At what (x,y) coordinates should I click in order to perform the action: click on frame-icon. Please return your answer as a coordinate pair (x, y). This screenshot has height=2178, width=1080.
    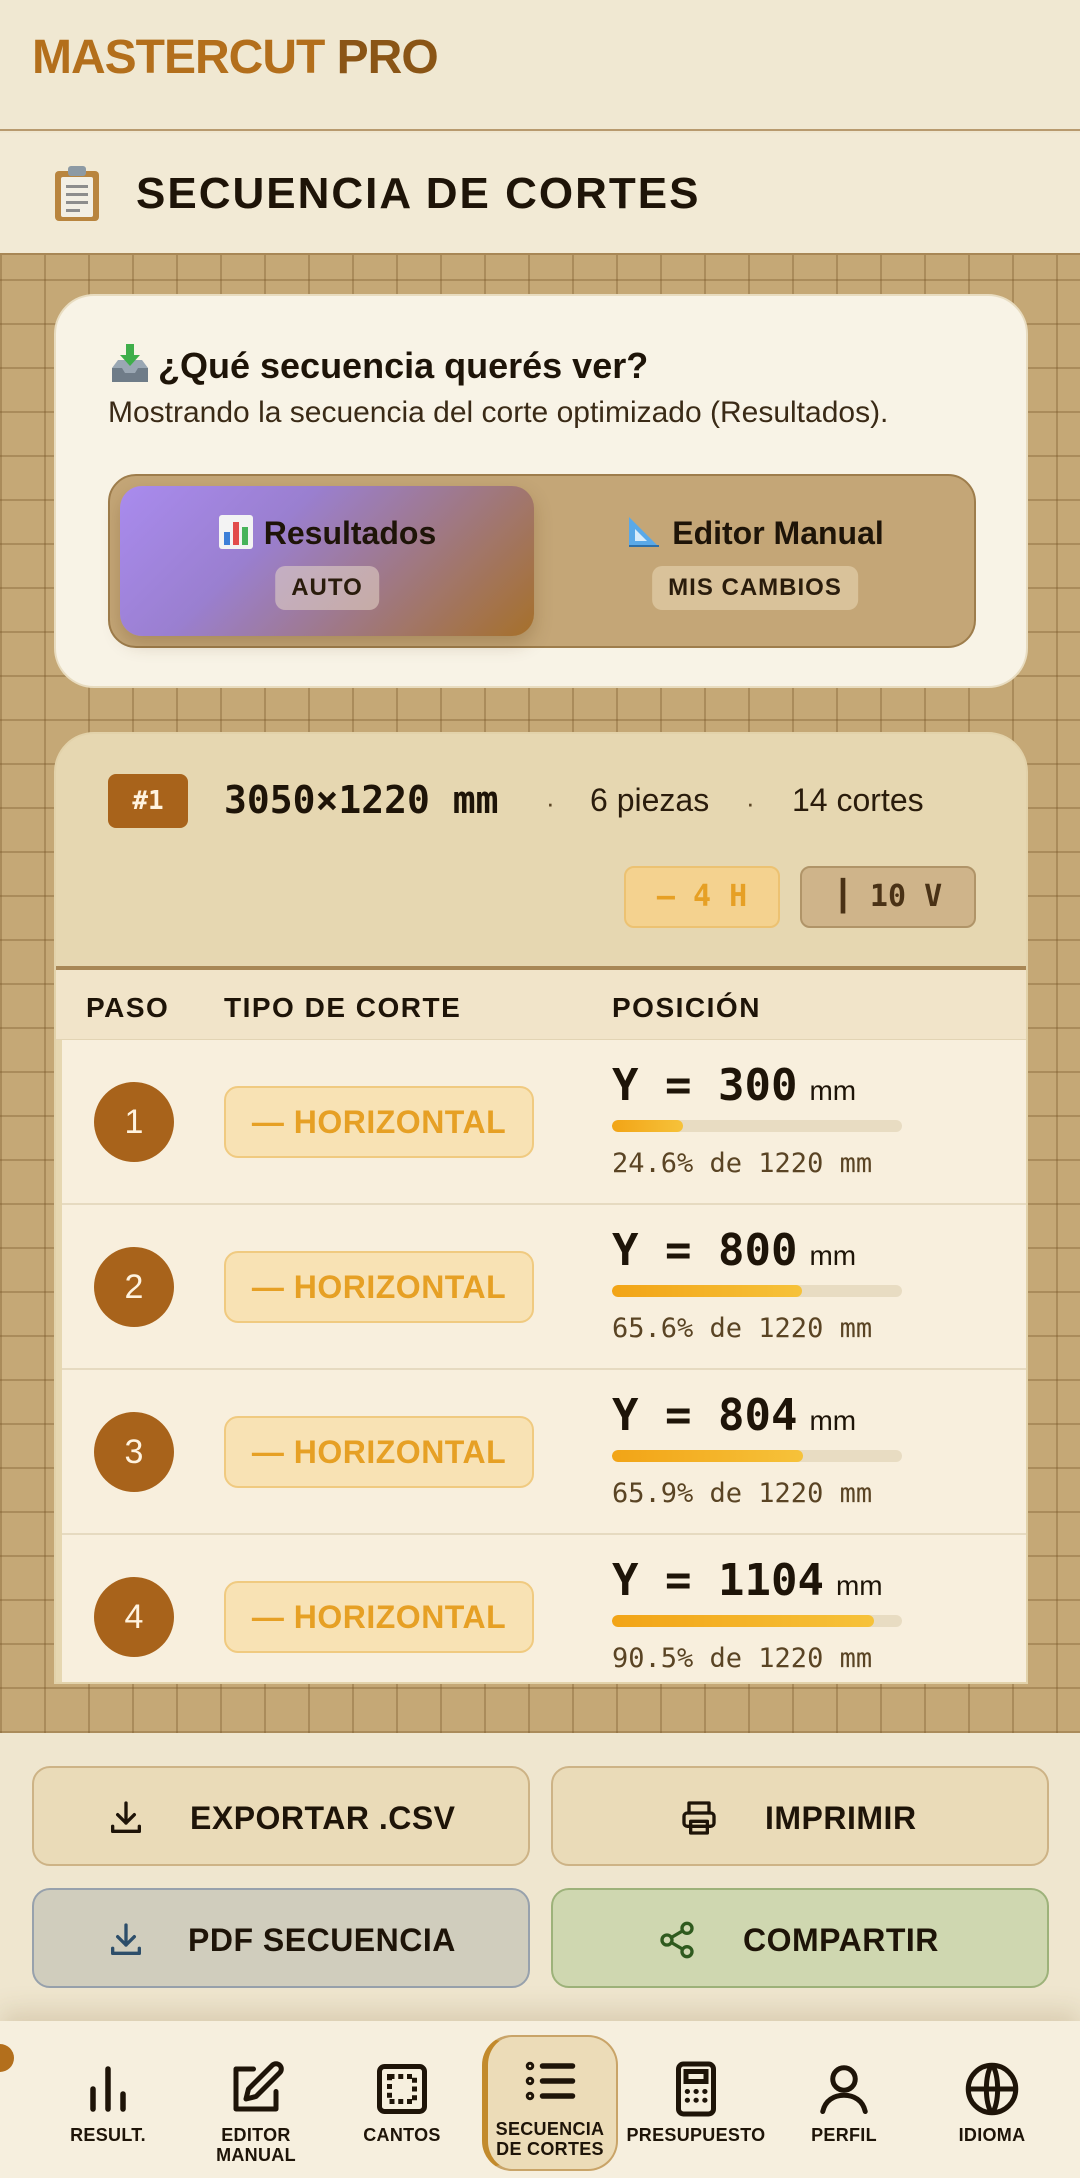
    Looking at the image, I should click on (402, 2089).